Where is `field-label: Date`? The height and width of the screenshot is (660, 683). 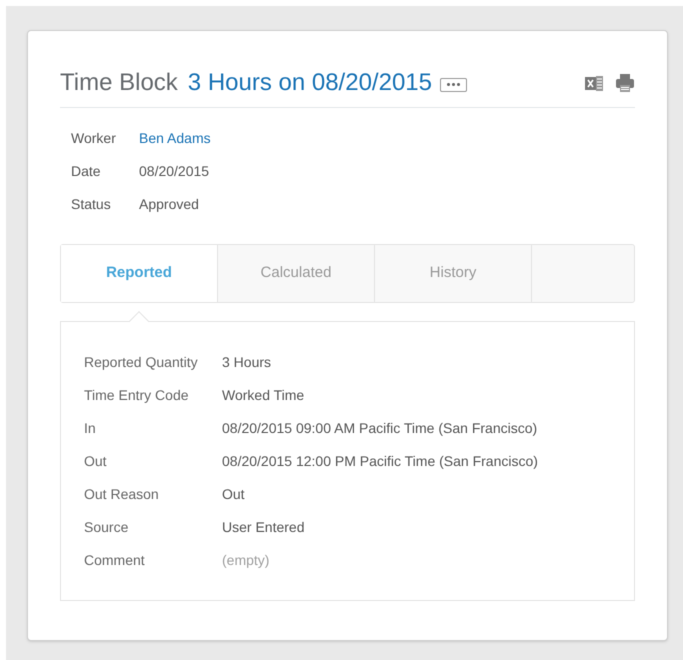 field-label: Date is located at coordinates (86, 171).